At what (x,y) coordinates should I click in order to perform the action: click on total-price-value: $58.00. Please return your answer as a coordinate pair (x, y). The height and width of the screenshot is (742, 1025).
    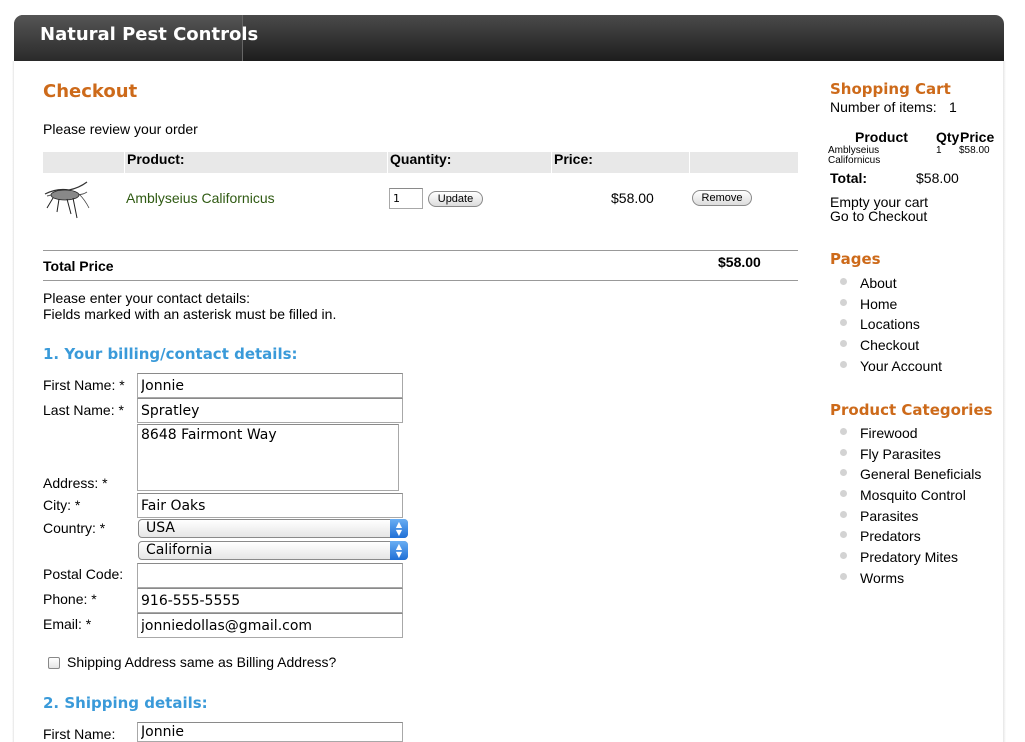
    Looking at the image, I should click on (739, 262).